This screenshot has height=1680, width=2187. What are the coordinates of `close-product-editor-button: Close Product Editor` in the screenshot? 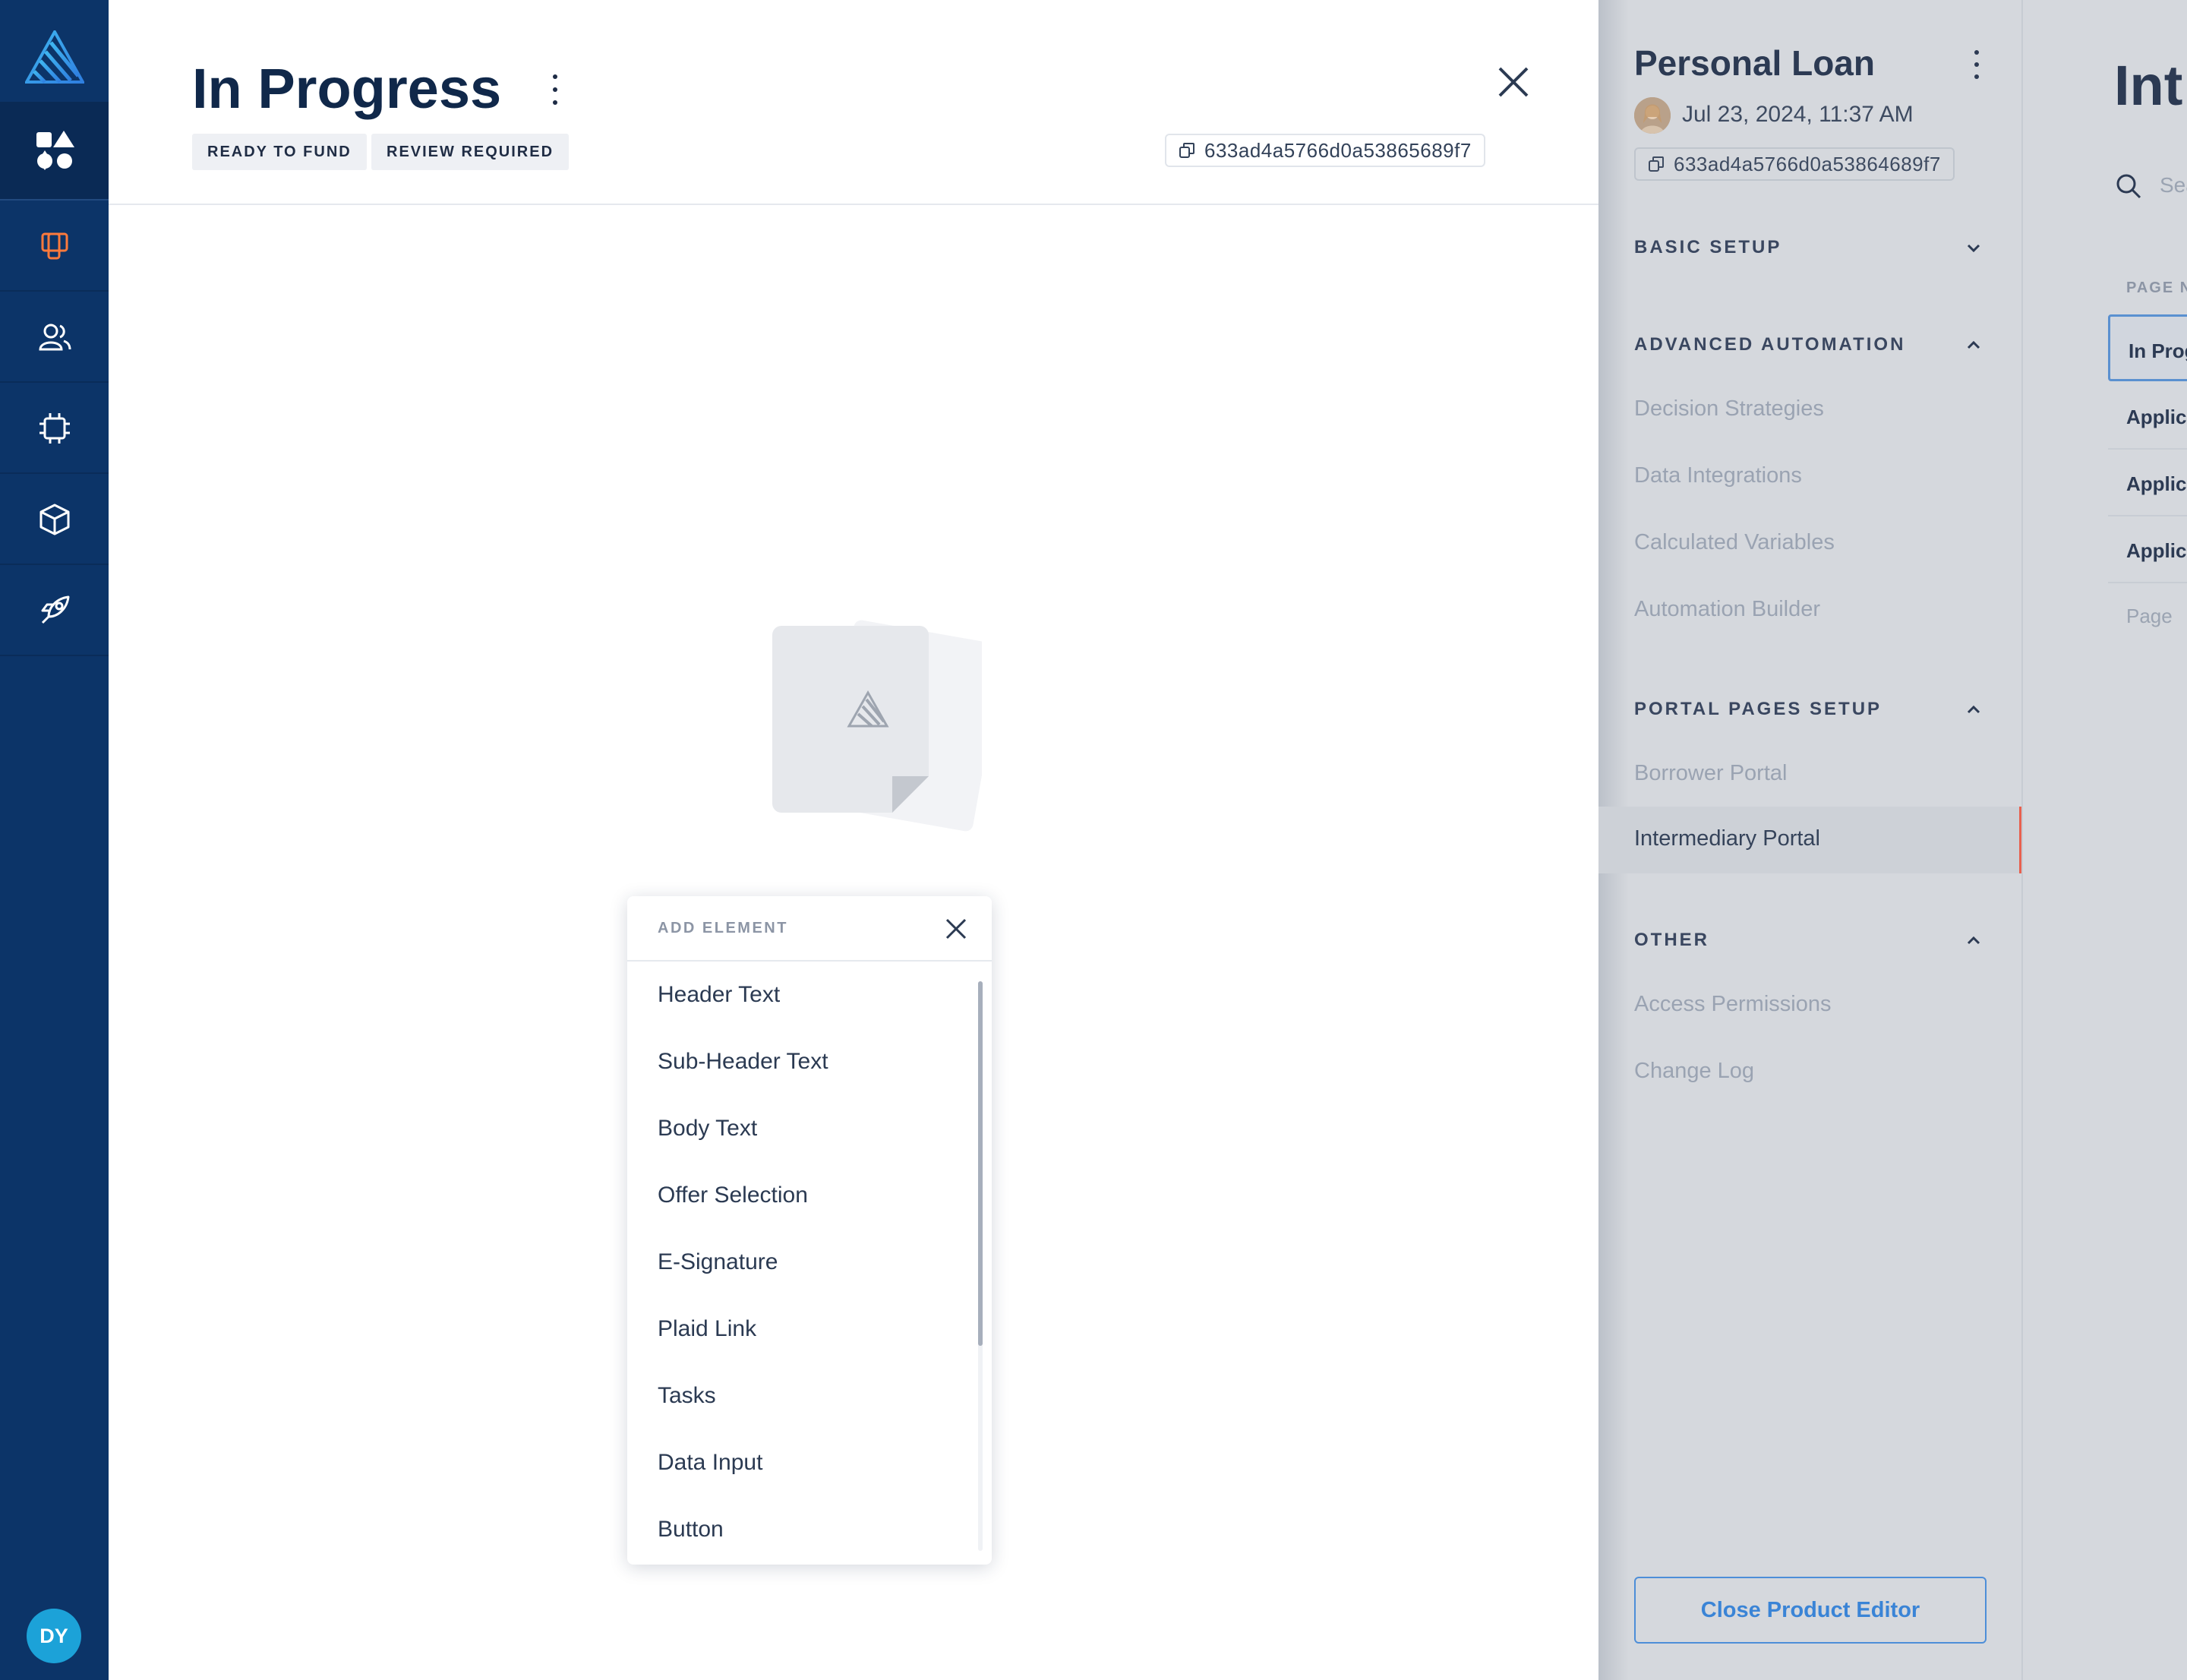 It's located at (1811, 1611).